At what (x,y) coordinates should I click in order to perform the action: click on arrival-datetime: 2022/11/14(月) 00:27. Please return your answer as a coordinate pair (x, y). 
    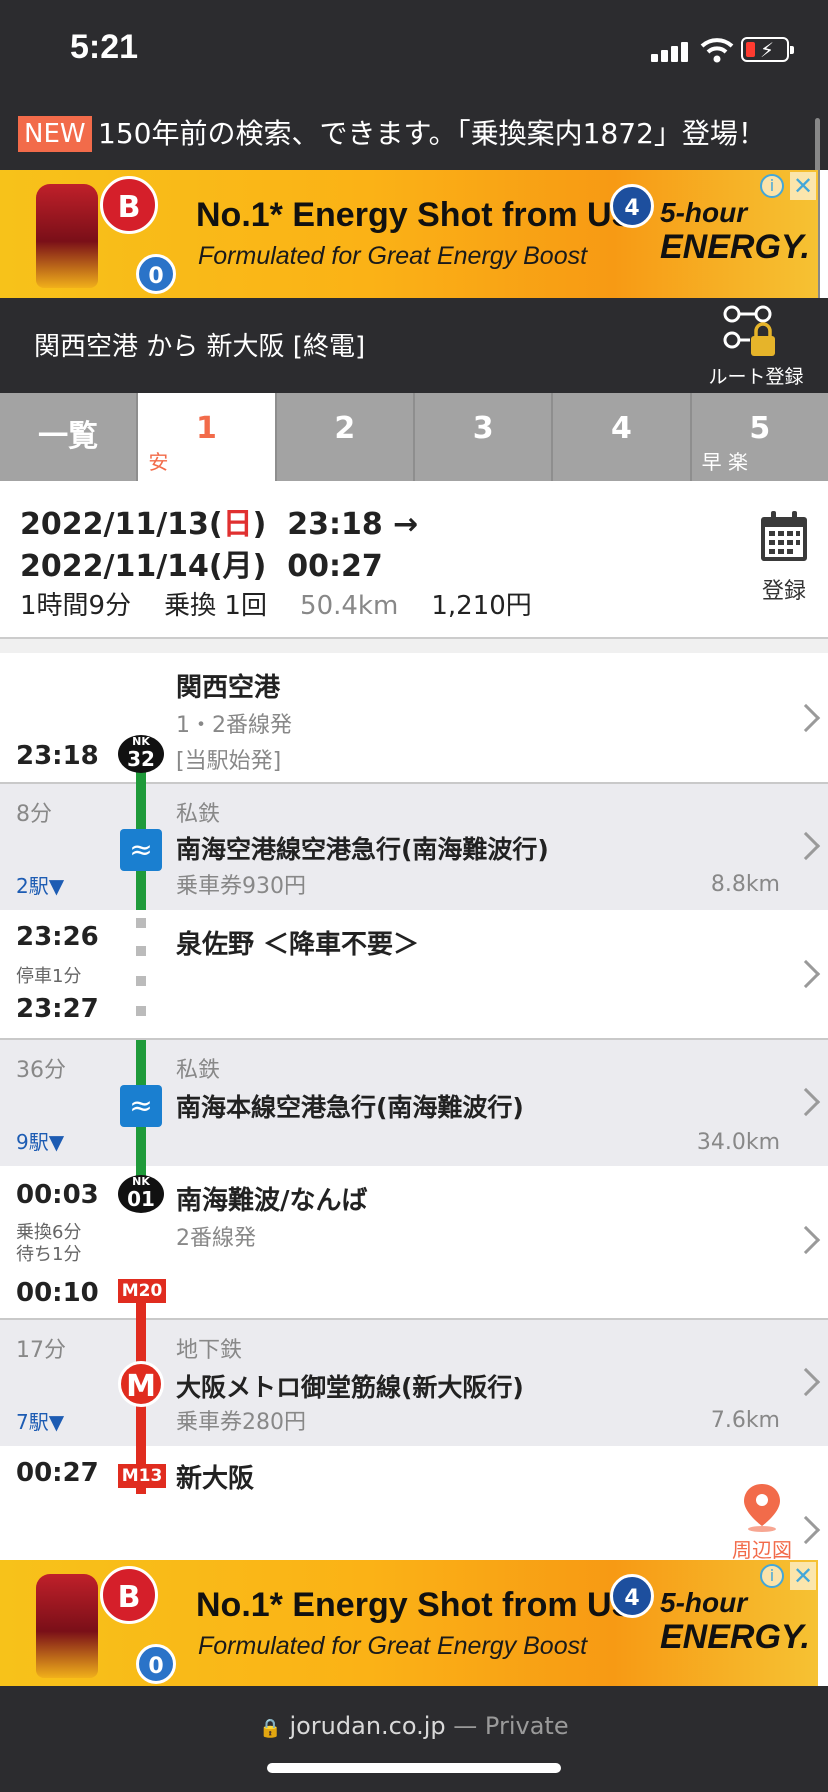
    Looking at the image, I should click on (201, 563).